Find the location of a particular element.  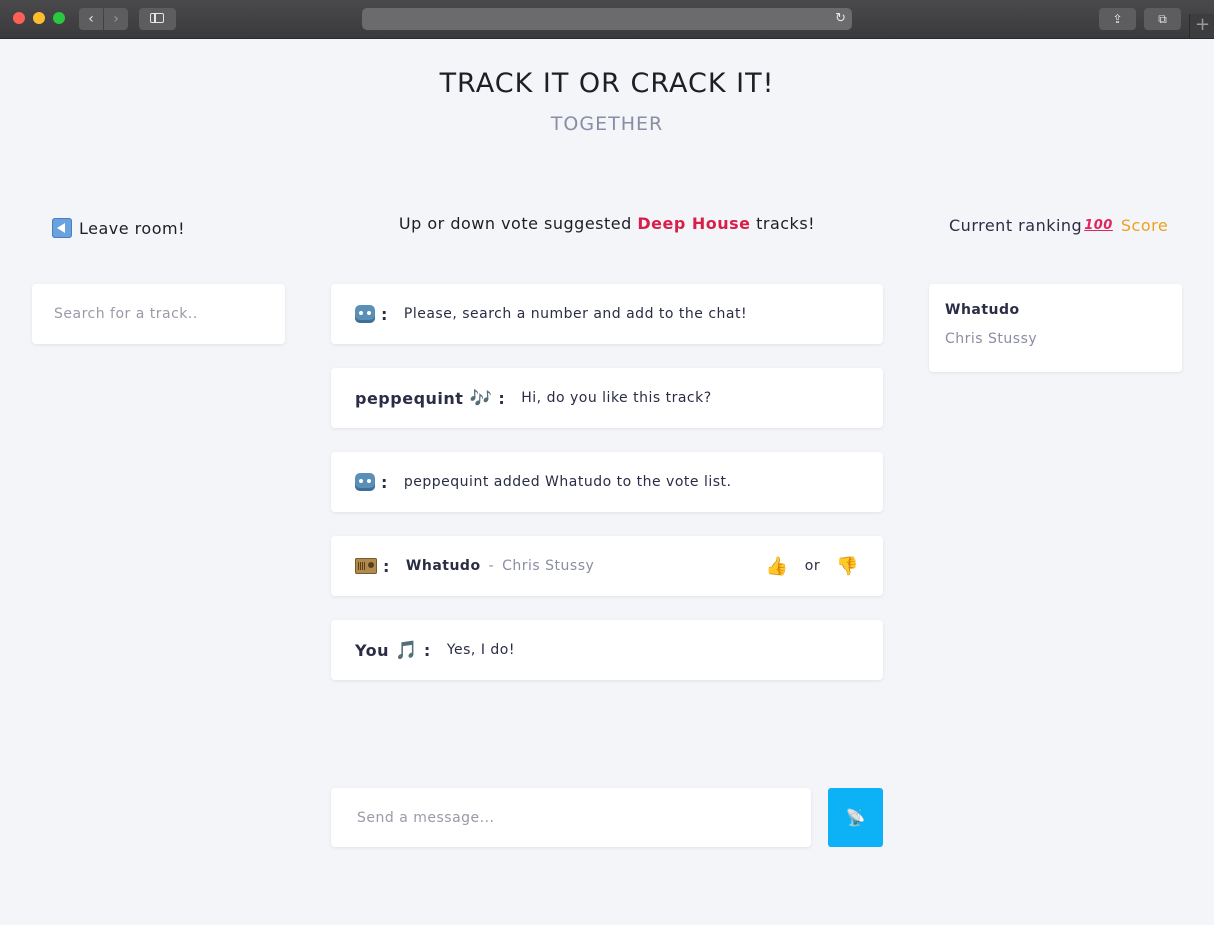

back-icon: ‹ is located at coordinates (91, 19).